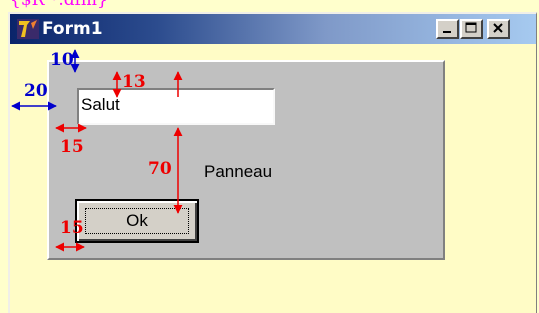 This screenshot has width=539, height=313. Describe the element at coordinates (72, 147) in the screenshot. I see `edit-left-label: 15` at that location.